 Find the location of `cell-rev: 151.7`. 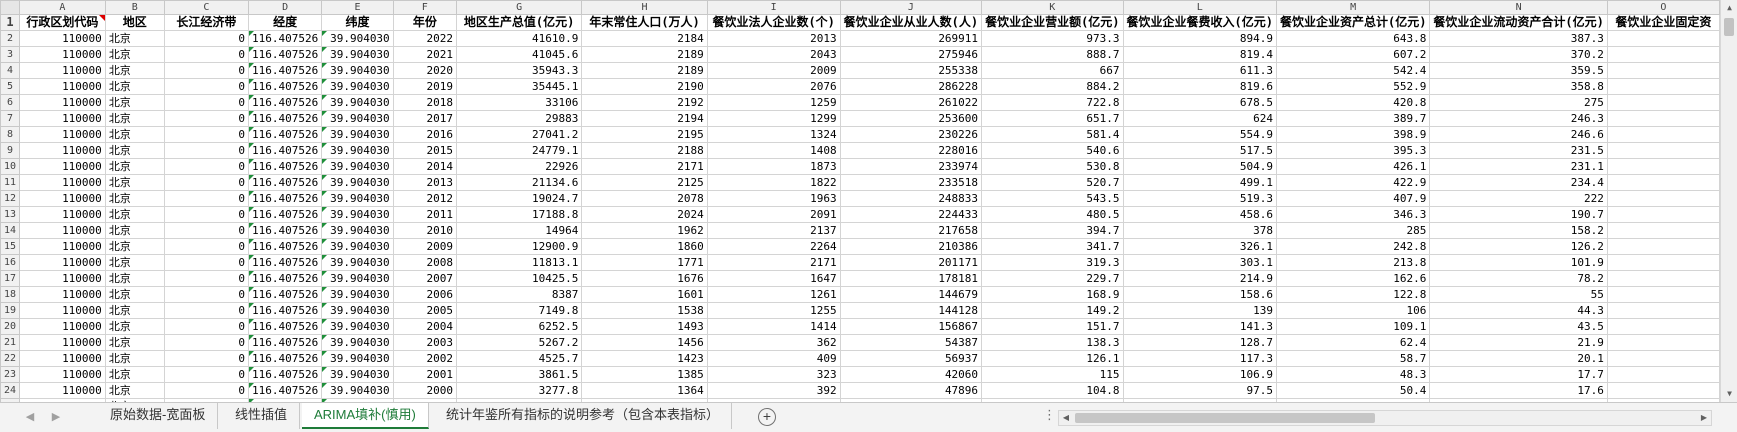

cell-rev: 151.7 is located at coordinates (1052, 326).